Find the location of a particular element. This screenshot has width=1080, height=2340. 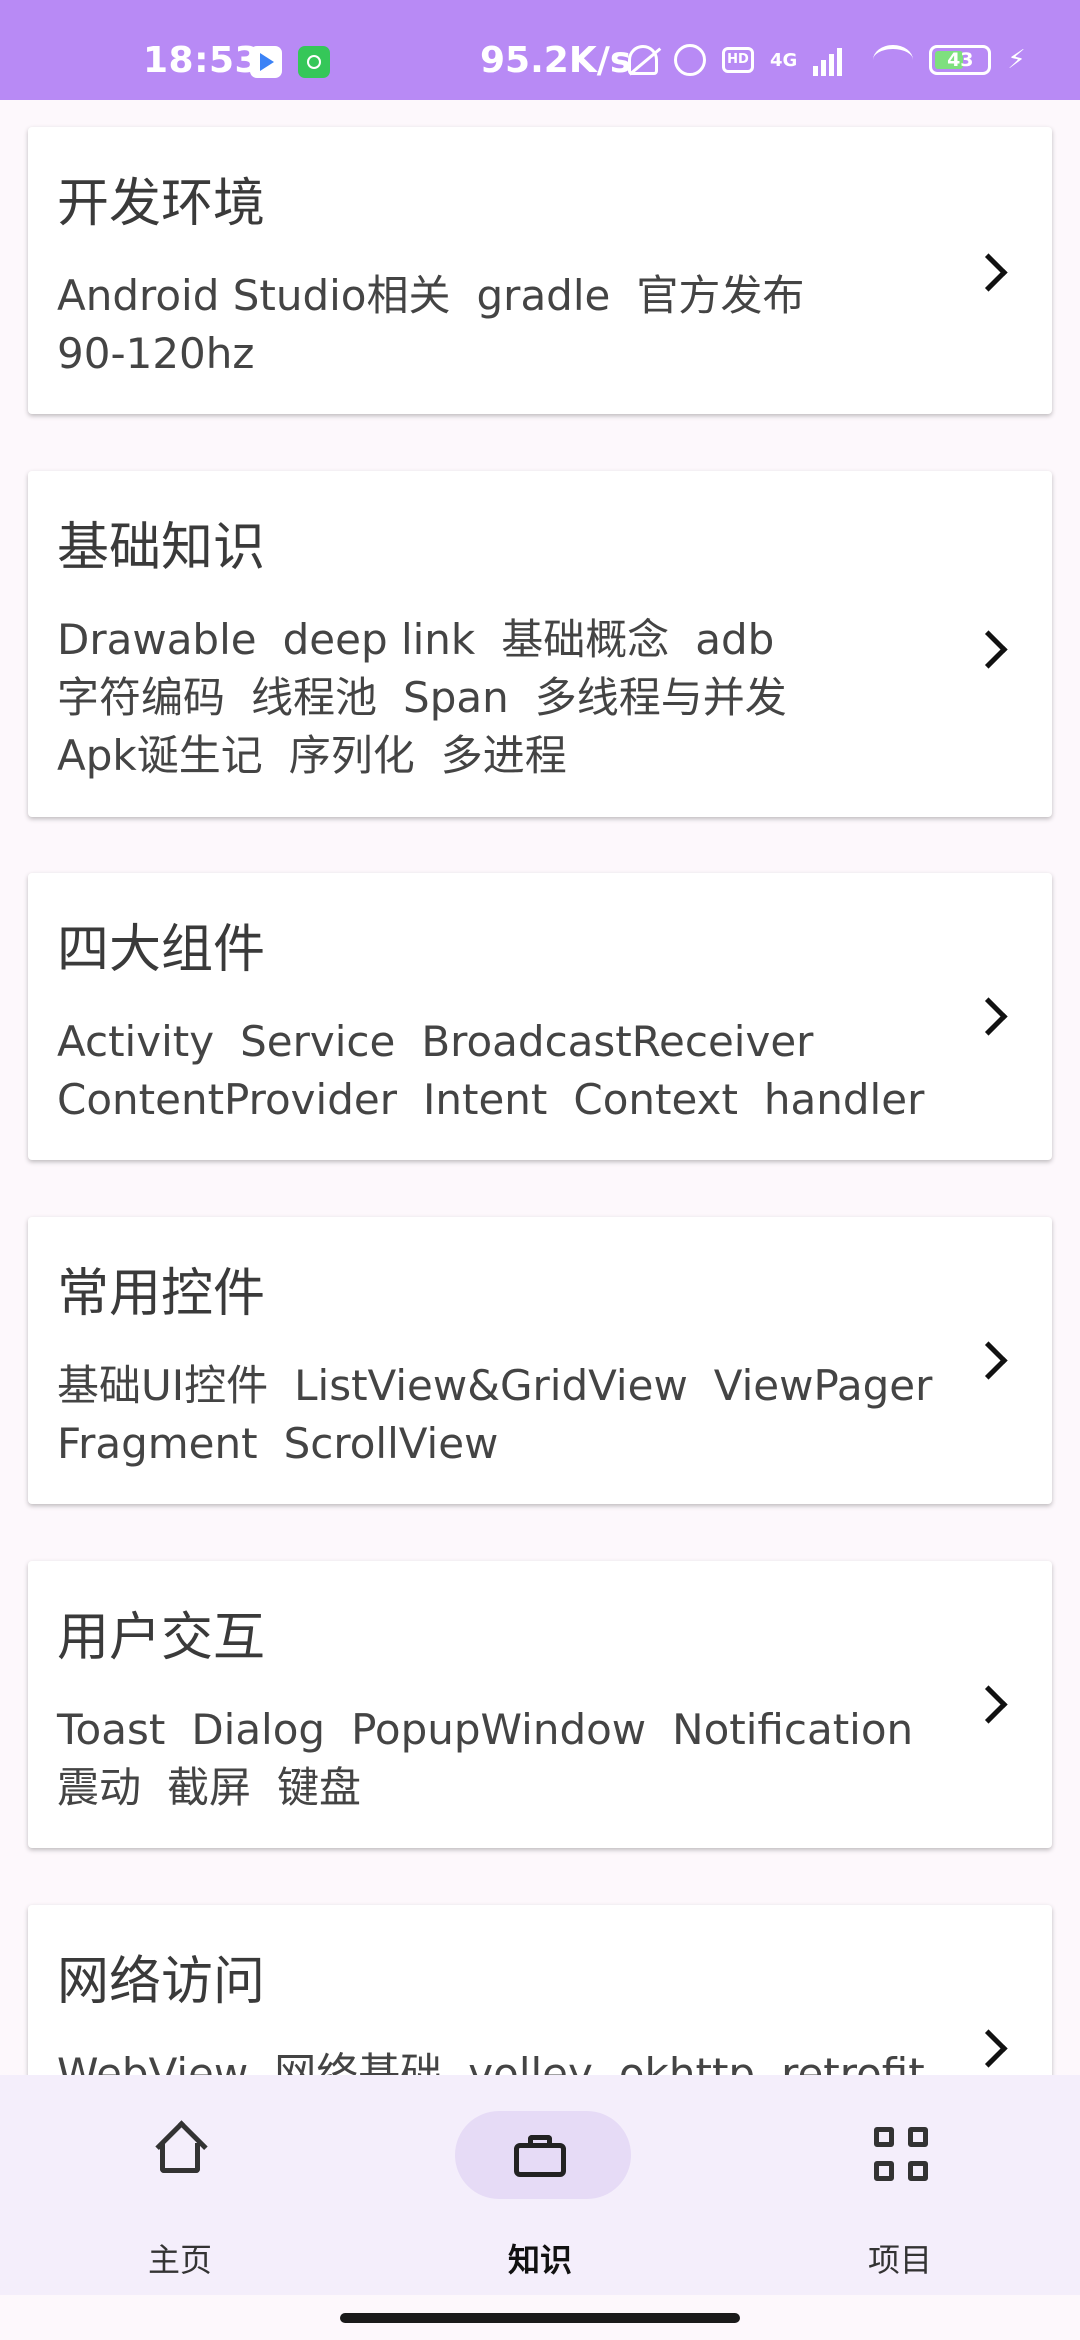

nav-item-projects: 项目 is located at coordinates (900, 2185).